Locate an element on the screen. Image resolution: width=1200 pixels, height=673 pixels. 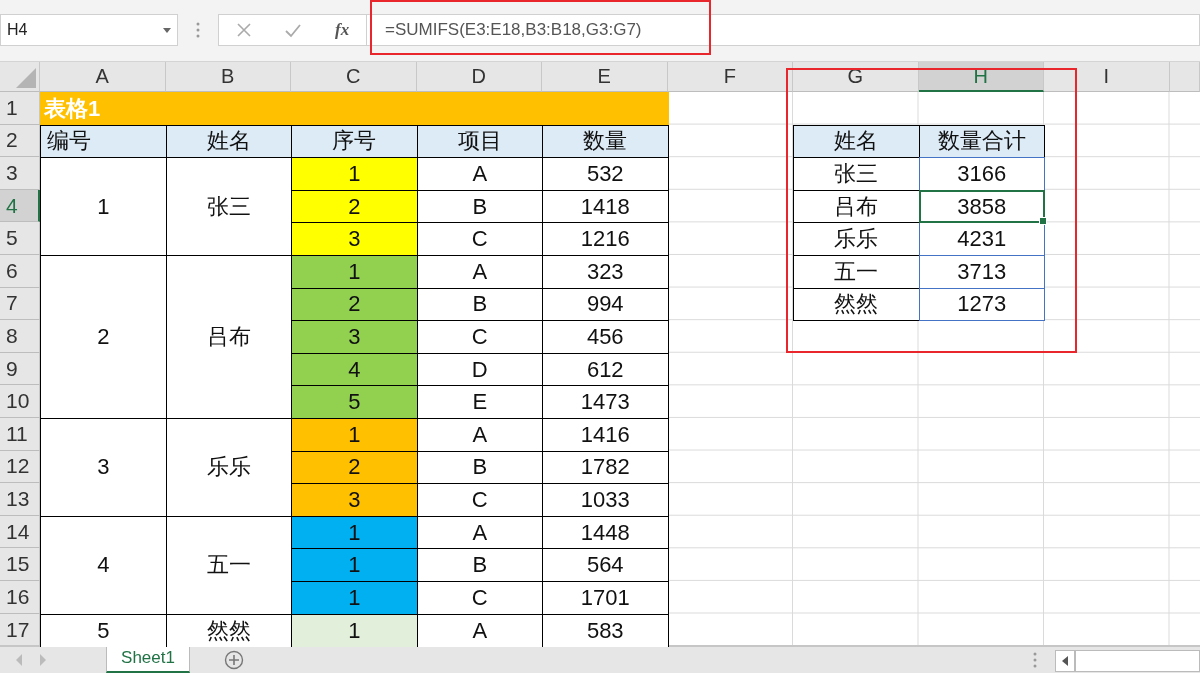
table-cell: 532 is located at coordinates (605, 174).